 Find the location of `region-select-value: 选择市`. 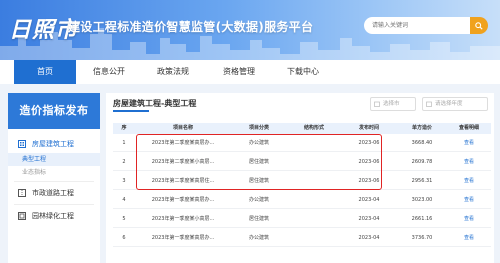

region-select-value: 选择市 is located at coordinates (391, 104).